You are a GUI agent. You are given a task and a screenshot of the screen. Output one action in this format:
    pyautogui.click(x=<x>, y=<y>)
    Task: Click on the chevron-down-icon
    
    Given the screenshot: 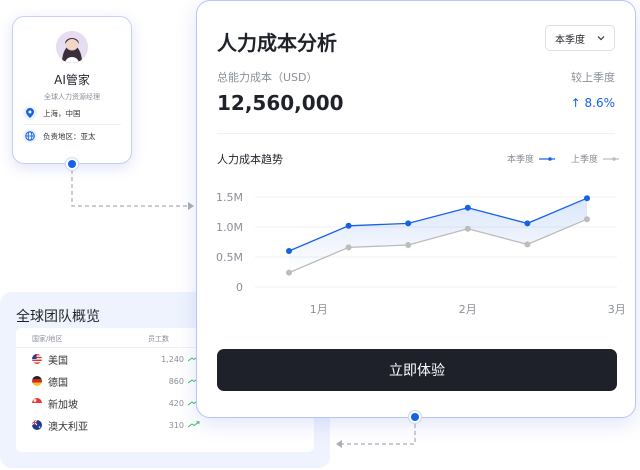 What is the action you would take?
    pyautogui.click(x=601, y=39)
    